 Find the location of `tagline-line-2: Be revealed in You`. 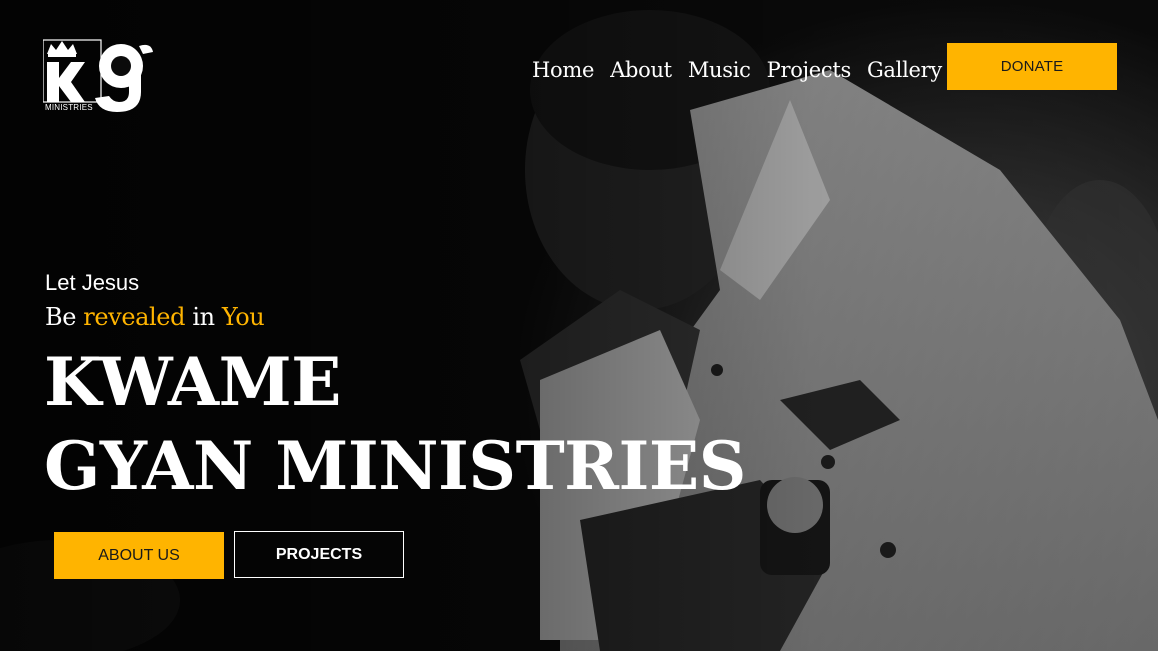

tagline-line-2: Be revealed in You is located at coordinates (155, 317).